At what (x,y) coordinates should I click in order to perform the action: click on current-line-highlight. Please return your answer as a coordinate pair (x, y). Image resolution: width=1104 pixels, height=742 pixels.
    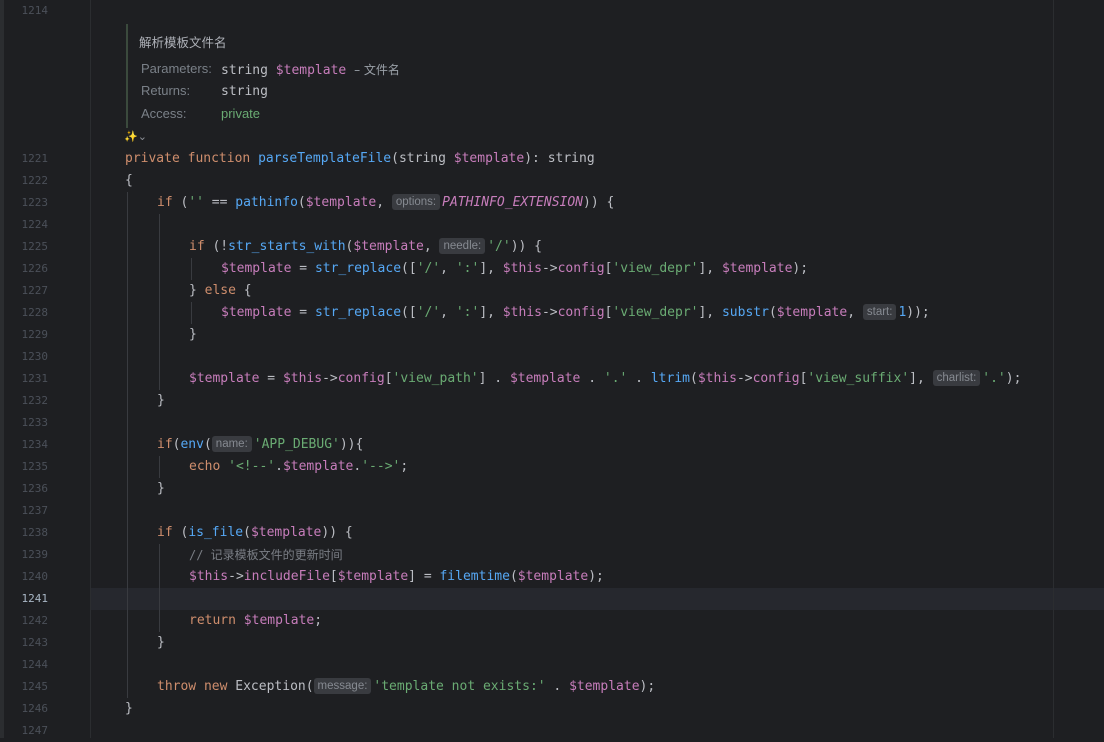
    Looking at the image, I should click on (597, 599).